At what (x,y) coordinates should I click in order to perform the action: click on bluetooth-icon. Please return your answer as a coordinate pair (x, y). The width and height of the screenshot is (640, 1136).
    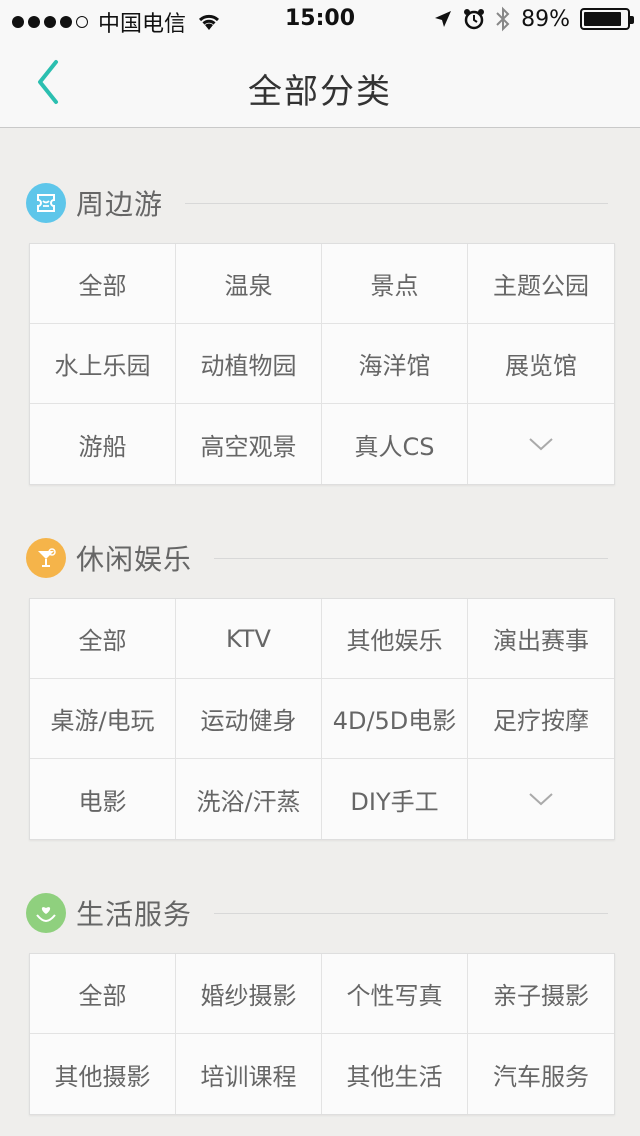
    Looking at the image, I should click on (503, 19).